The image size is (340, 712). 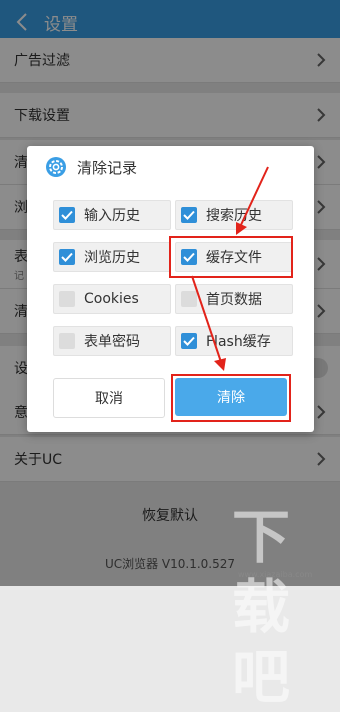 I want to click on dialog-title: 清除记录, so click(x=107, y=167).